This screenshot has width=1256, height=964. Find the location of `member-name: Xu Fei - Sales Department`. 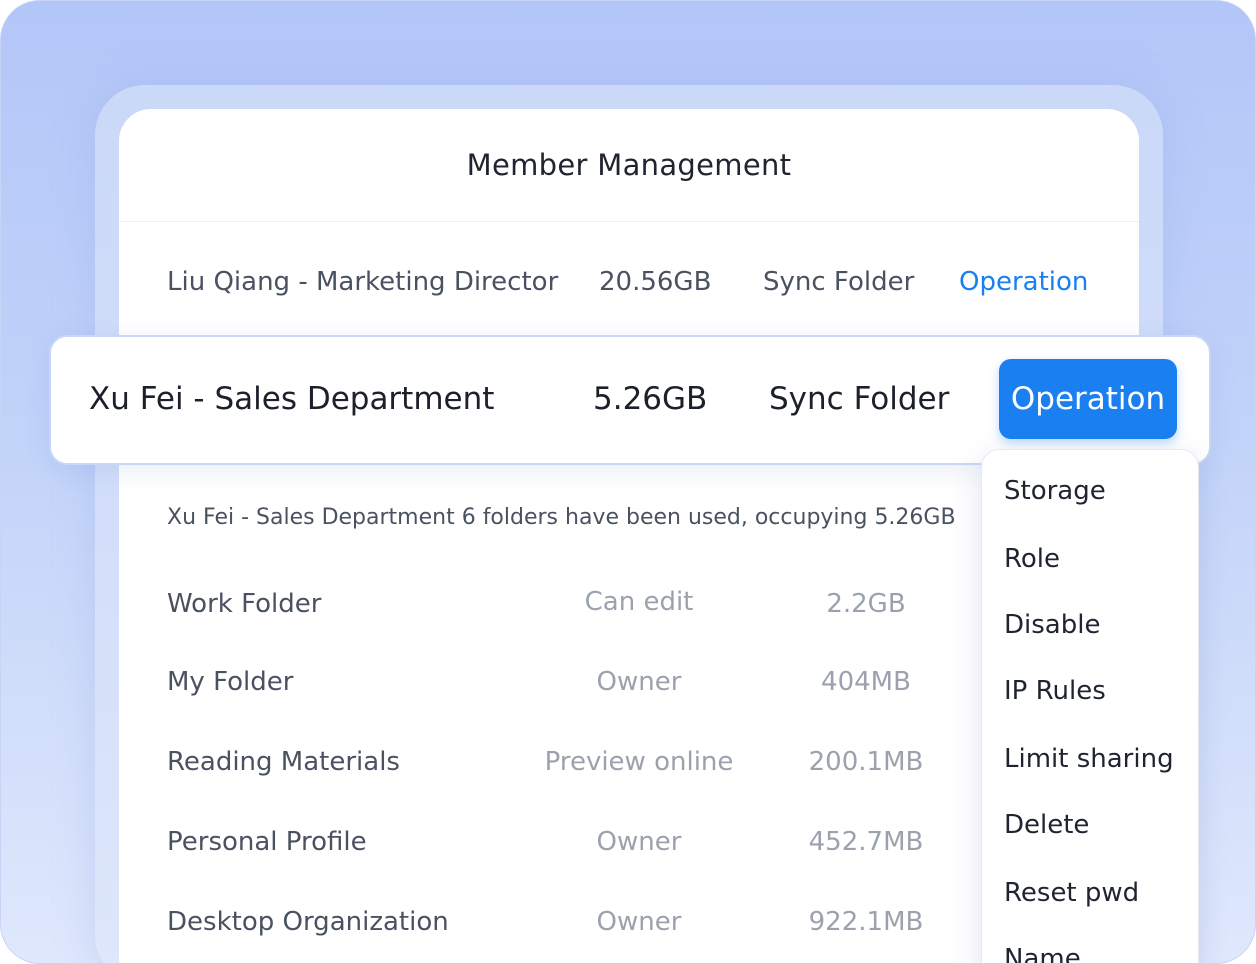

member-name: Xu Fei - Sales Department is located at coordinates (292, 399).